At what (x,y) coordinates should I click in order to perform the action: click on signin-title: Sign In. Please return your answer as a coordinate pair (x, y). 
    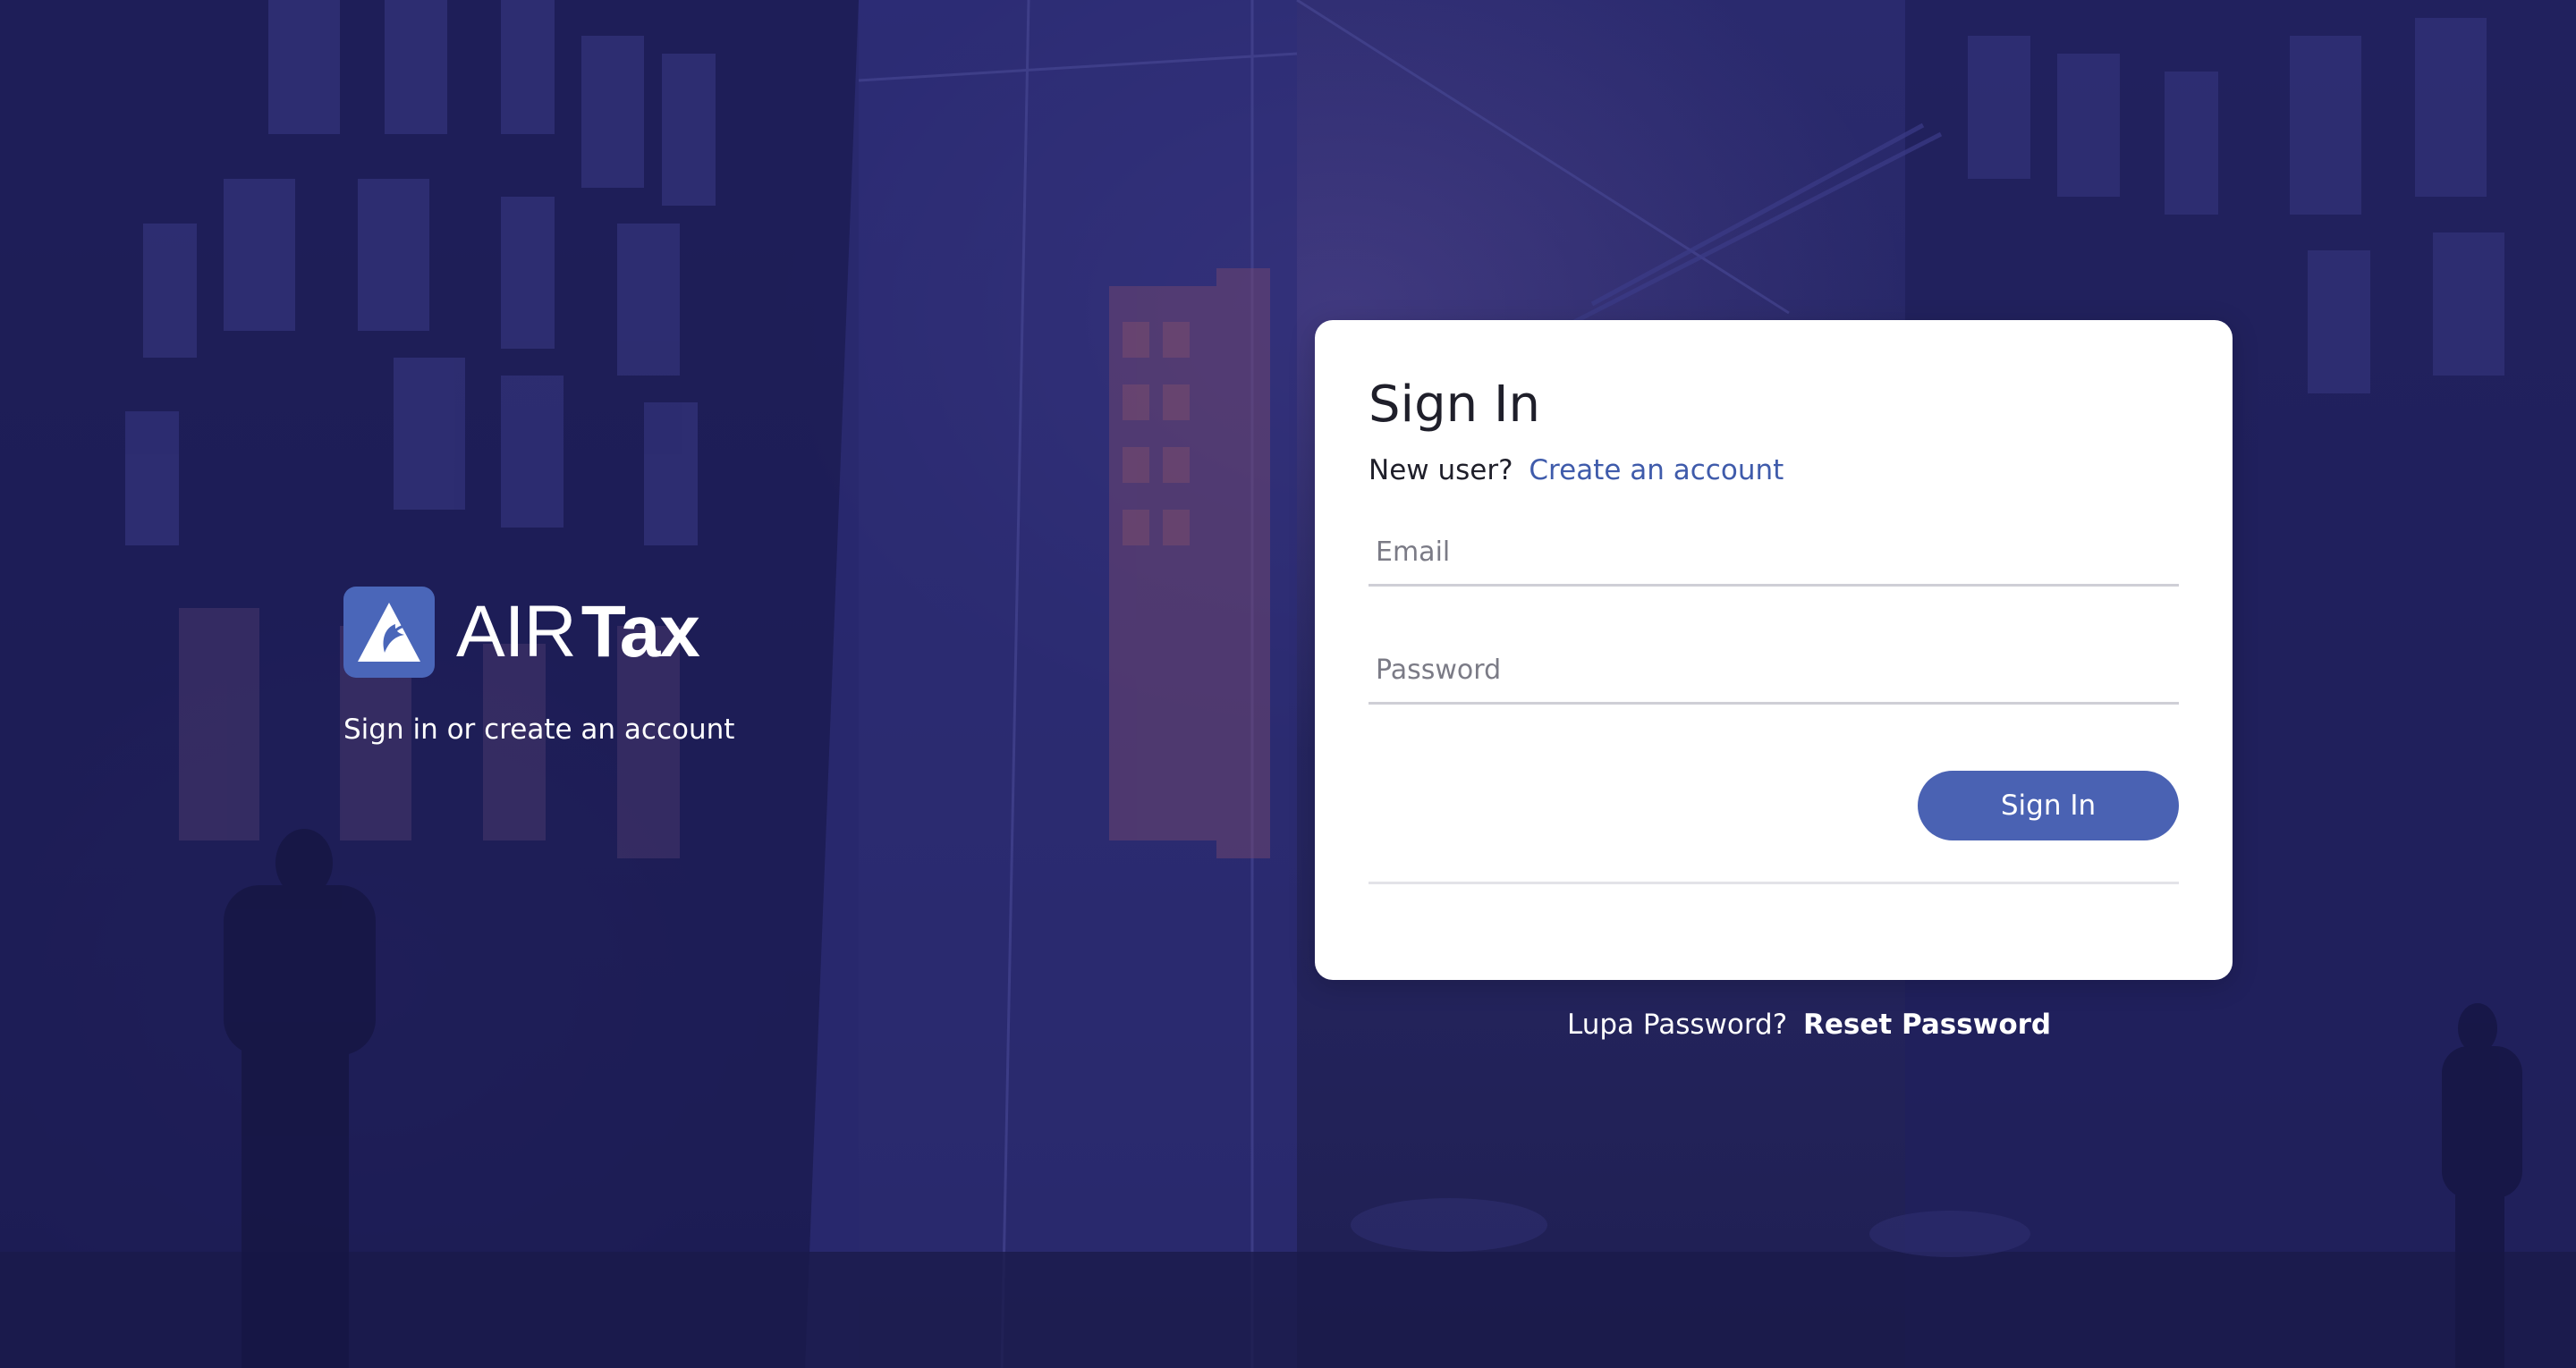
    Looking at the image, I should click on (1454, 405).